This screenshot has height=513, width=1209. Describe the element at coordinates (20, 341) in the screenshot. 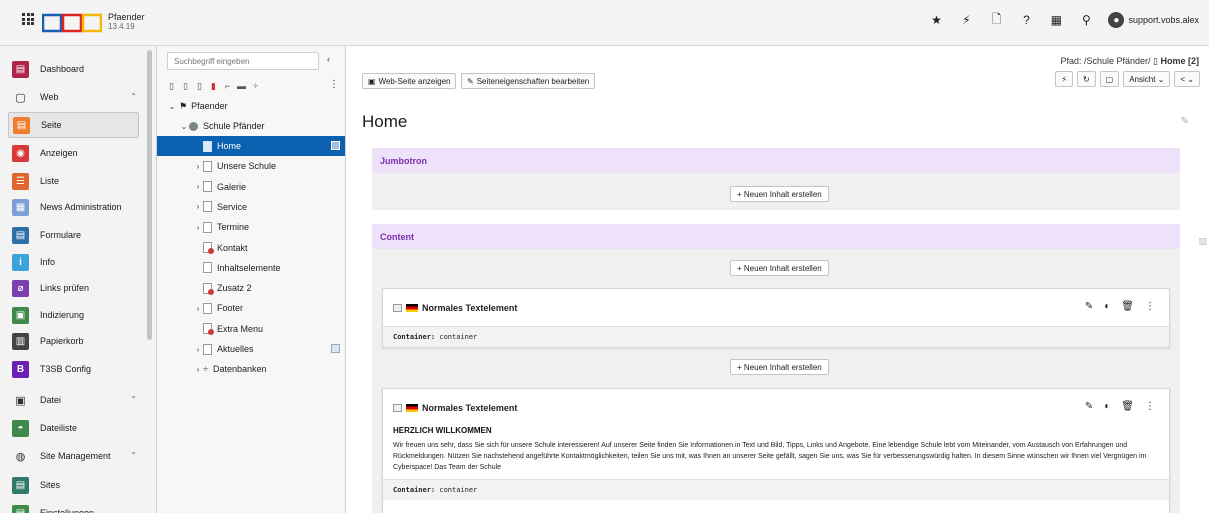

I see `trash-icon: ▥` at that location.